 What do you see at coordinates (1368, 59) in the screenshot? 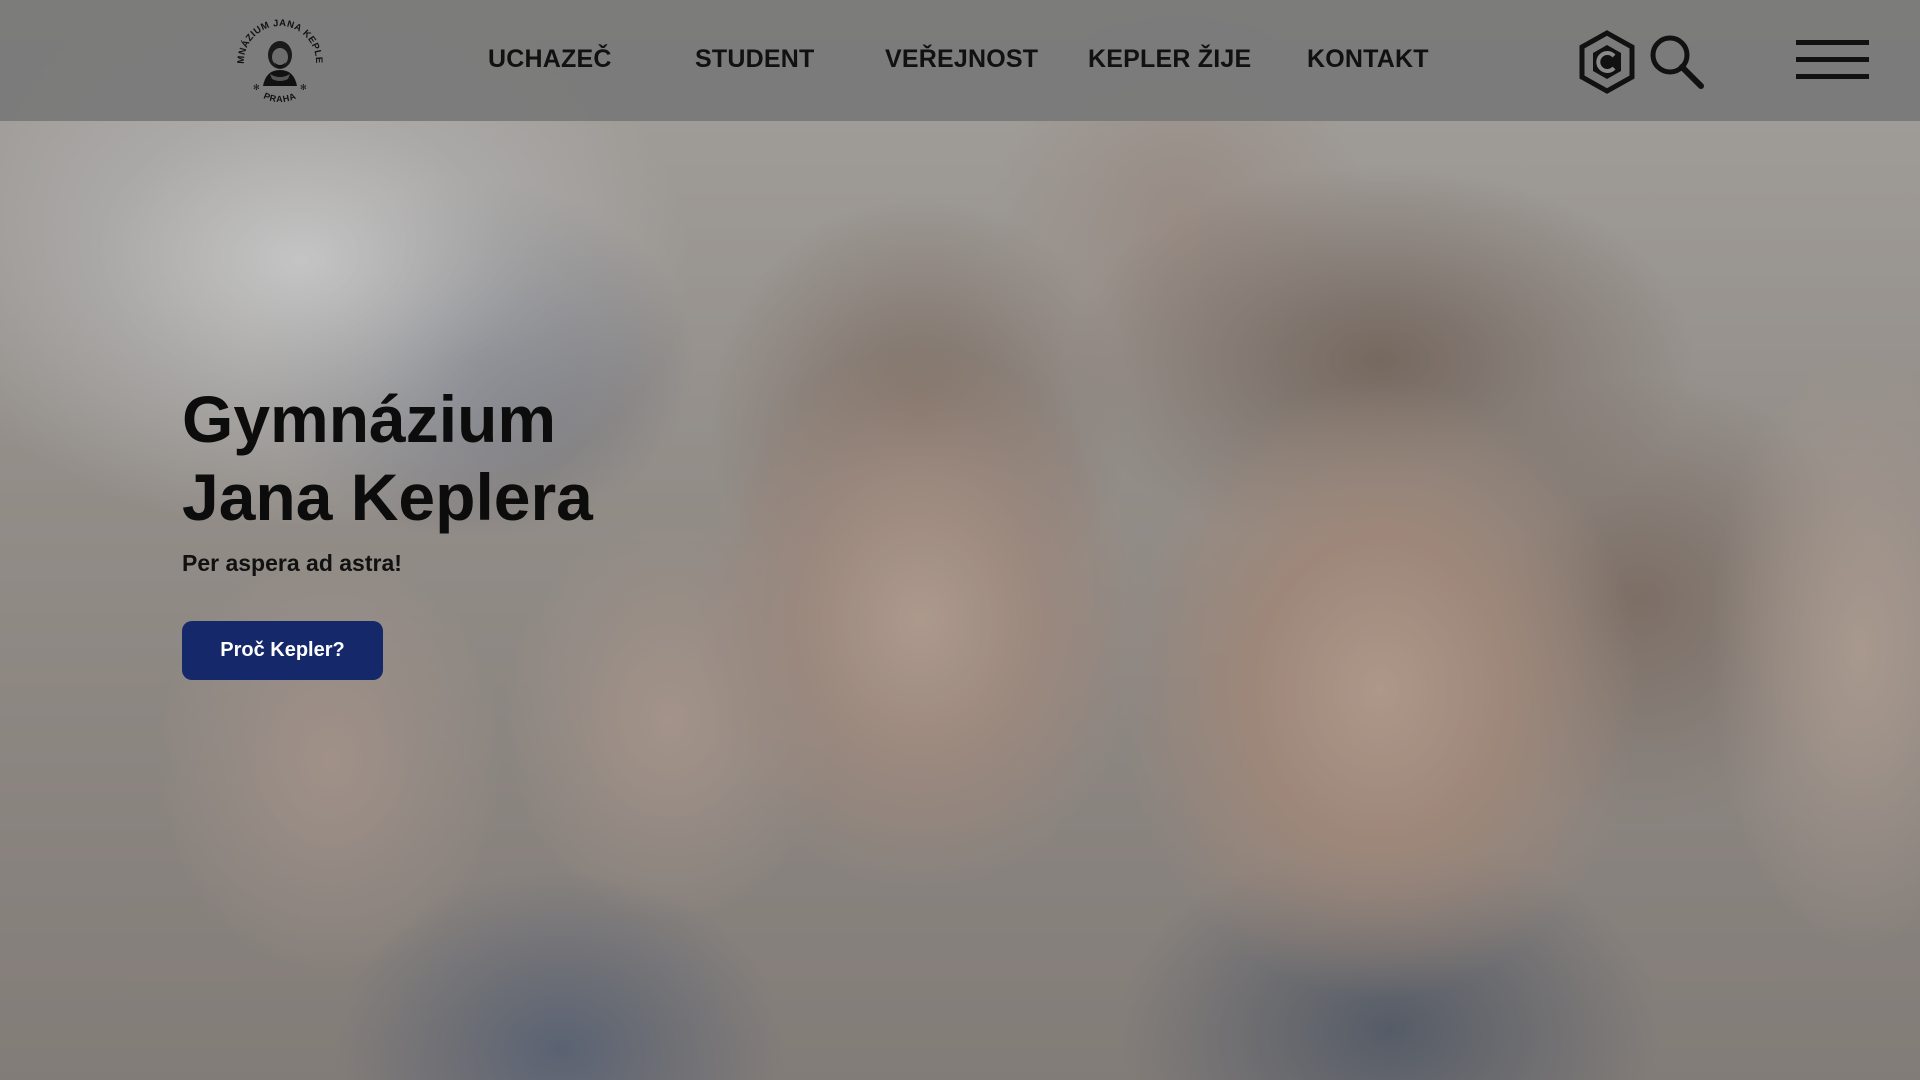
I see `nav-item-kontakt: KONTAKT` at bounding box center [1368, 59].